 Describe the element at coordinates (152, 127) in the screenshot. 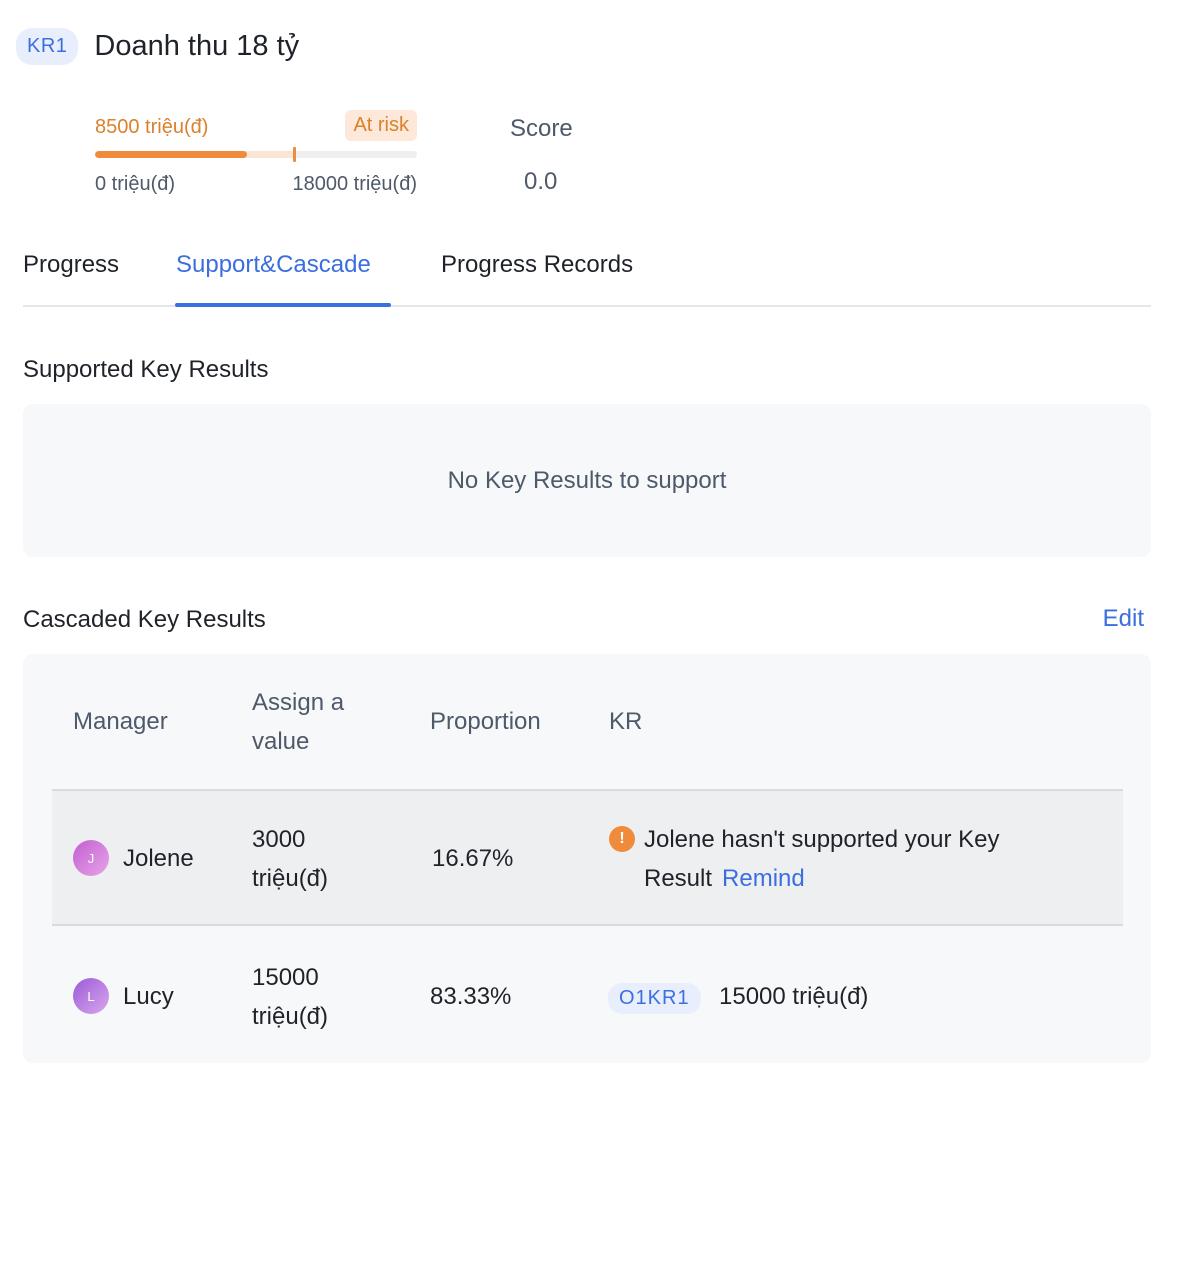

I see `current-value: 8500 triệu(đ)` at that location.